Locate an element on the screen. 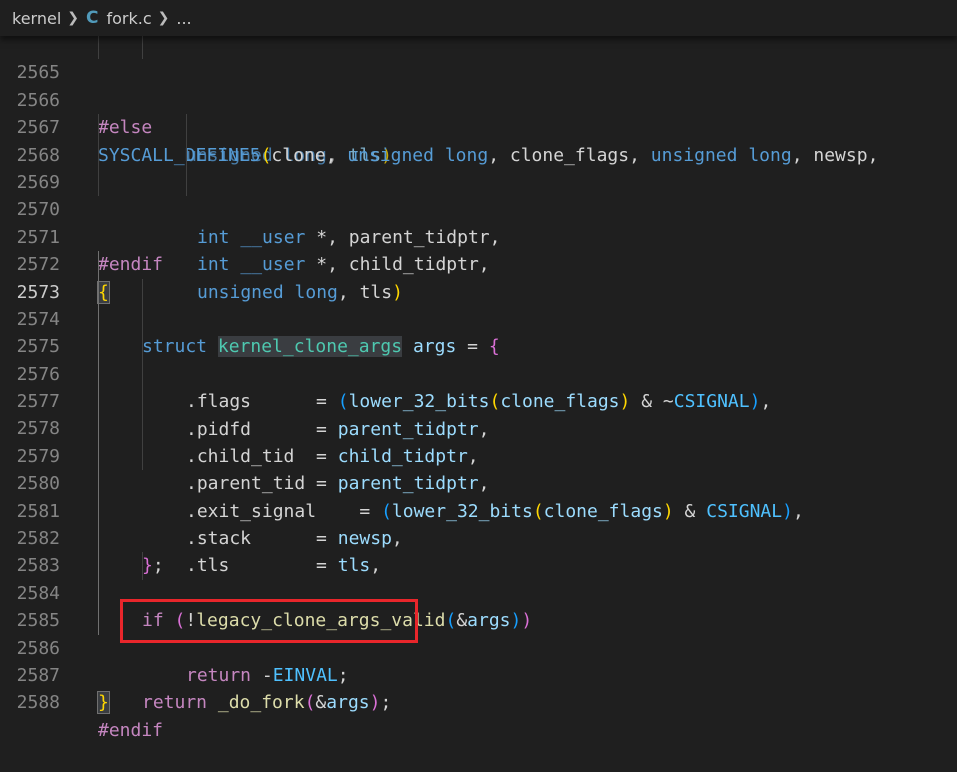  annotation-highlight-box is located at coordinates (269, 621).